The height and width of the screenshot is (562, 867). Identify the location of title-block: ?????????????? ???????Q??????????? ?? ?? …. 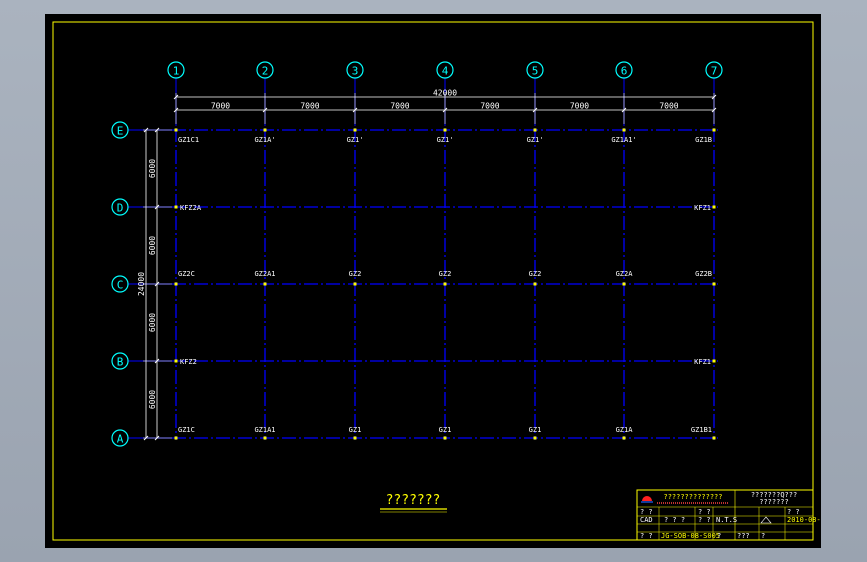
(728, 515).